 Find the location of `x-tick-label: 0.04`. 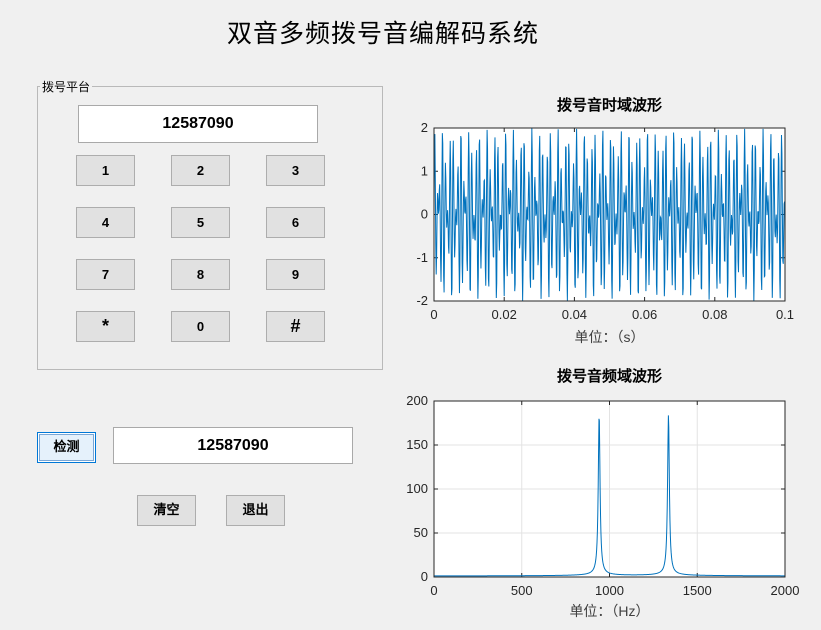

x-tick-label: 0.04 is located at coordinates (574, 314).